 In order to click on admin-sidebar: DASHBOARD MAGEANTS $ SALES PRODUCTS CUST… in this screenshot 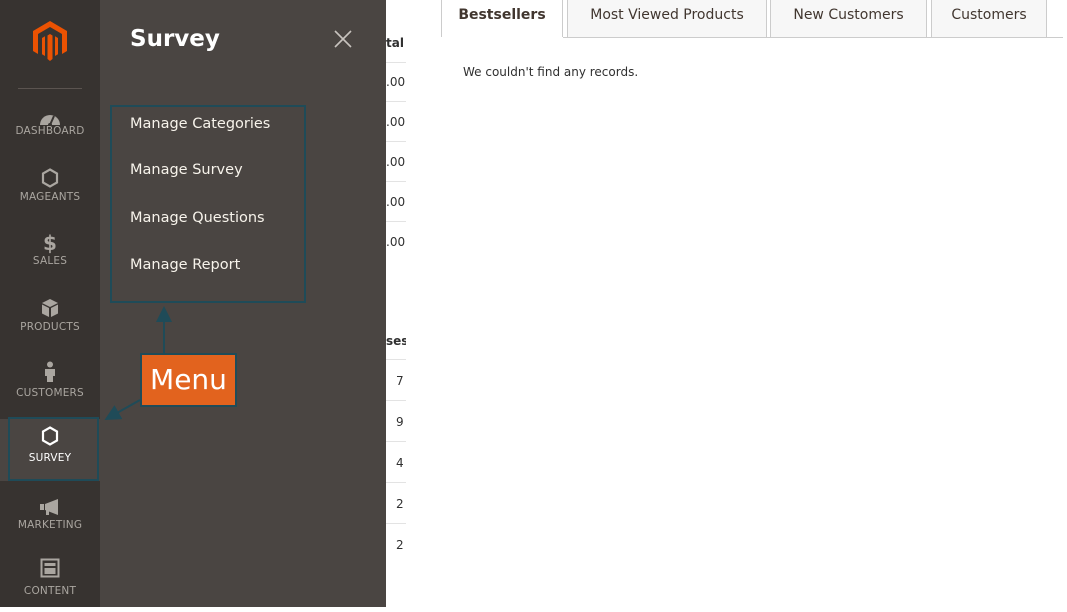, I will do `click(50, 303)`.